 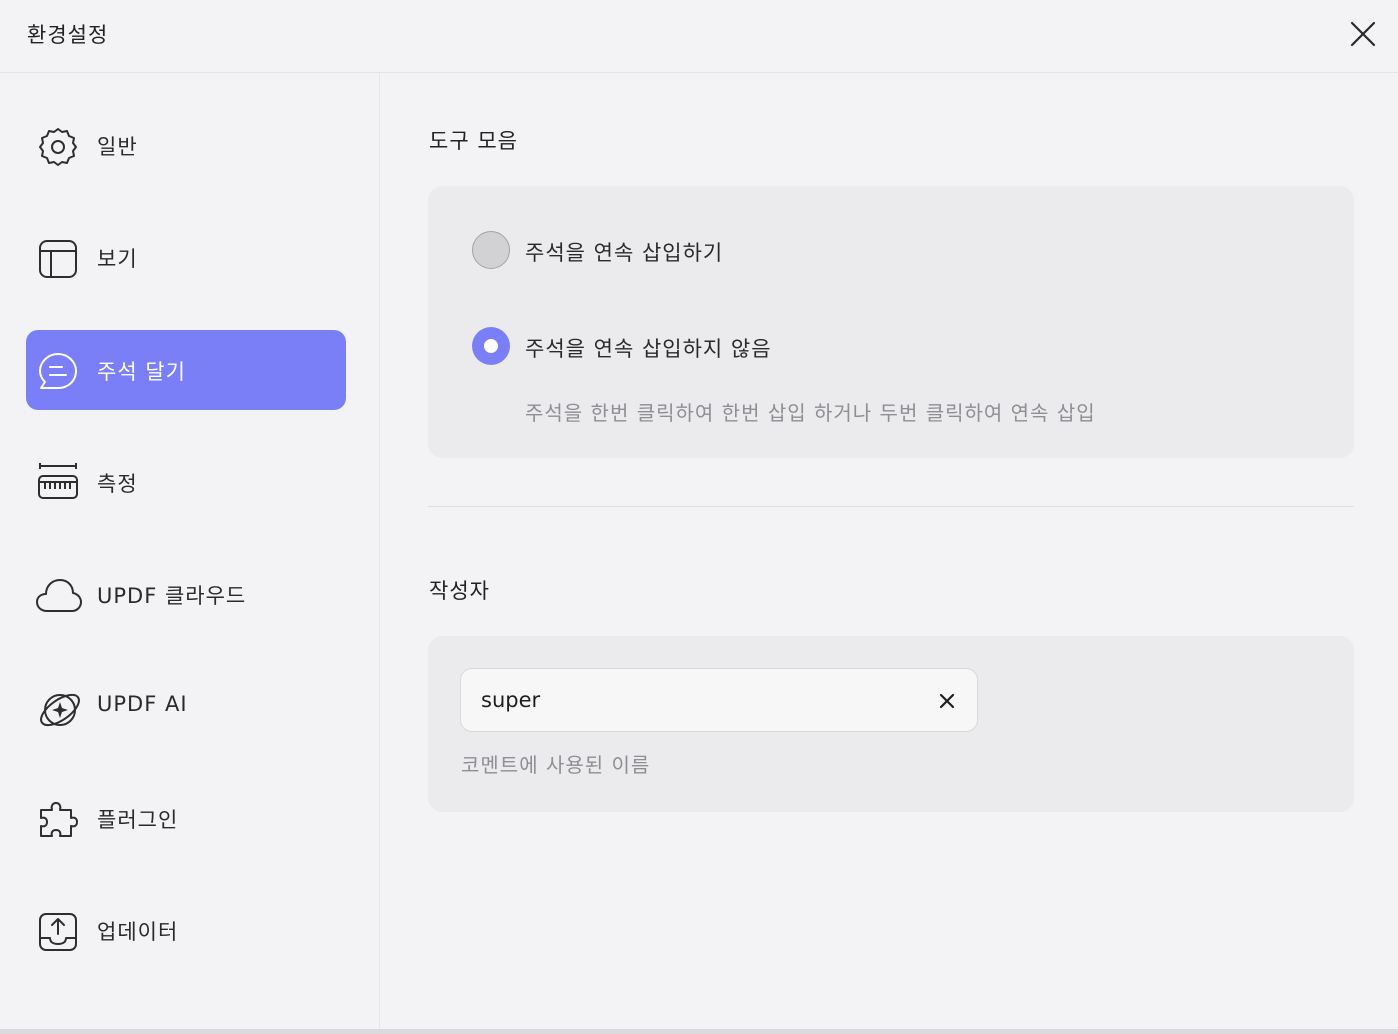 I want to click on sidebar-item-label: 업데이터, so click(x=138, y=932).